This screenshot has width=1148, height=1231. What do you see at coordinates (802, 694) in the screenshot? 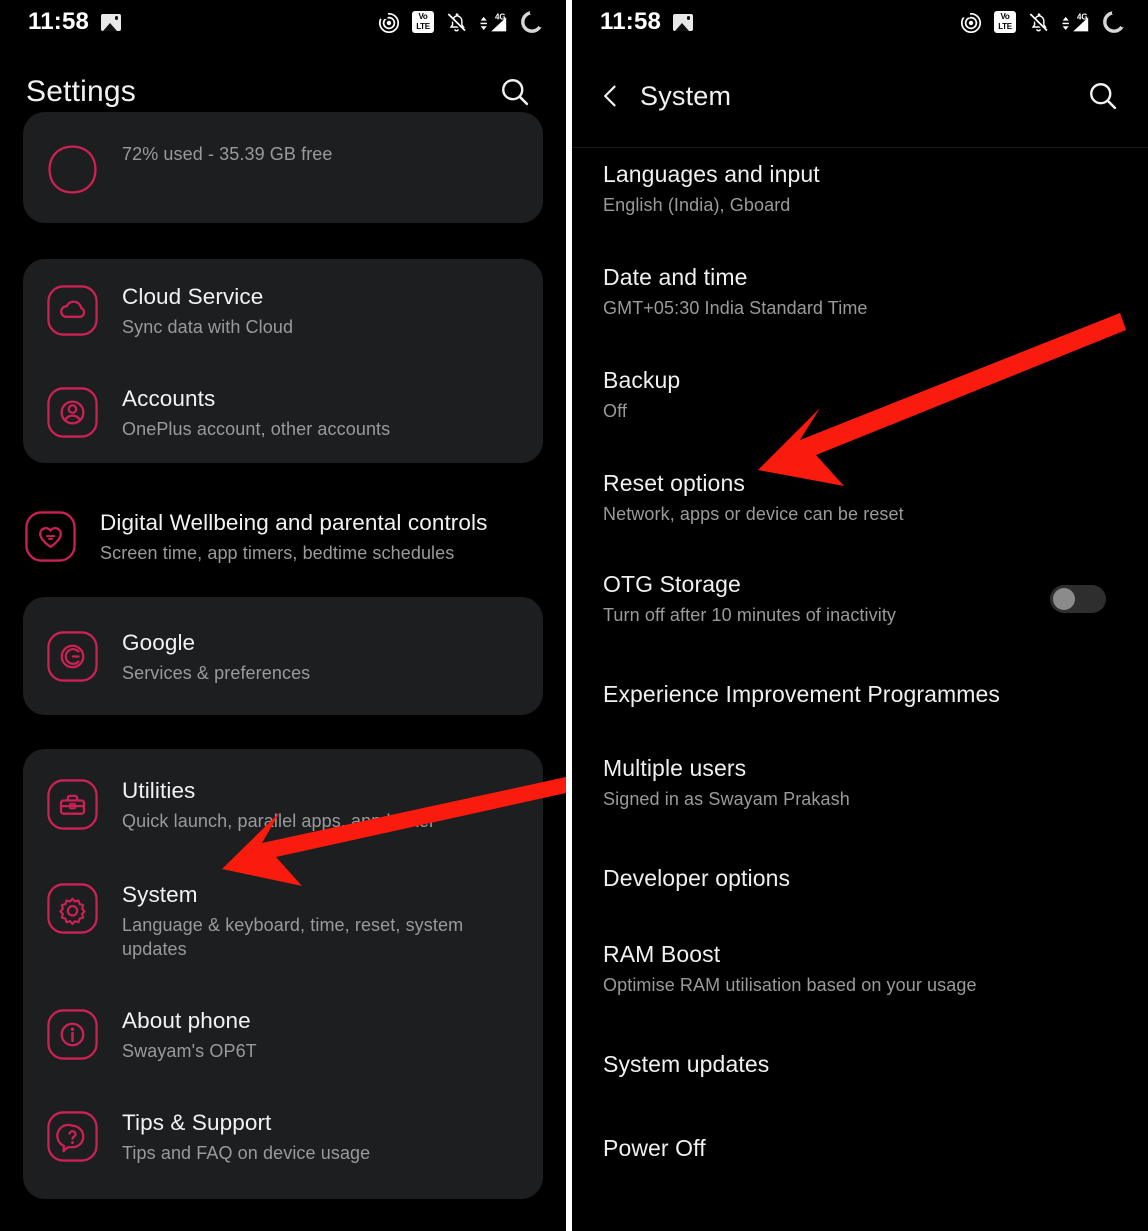
I see `list-item-title: Experience Improvement Programmes` at bounding box center [802, 694].